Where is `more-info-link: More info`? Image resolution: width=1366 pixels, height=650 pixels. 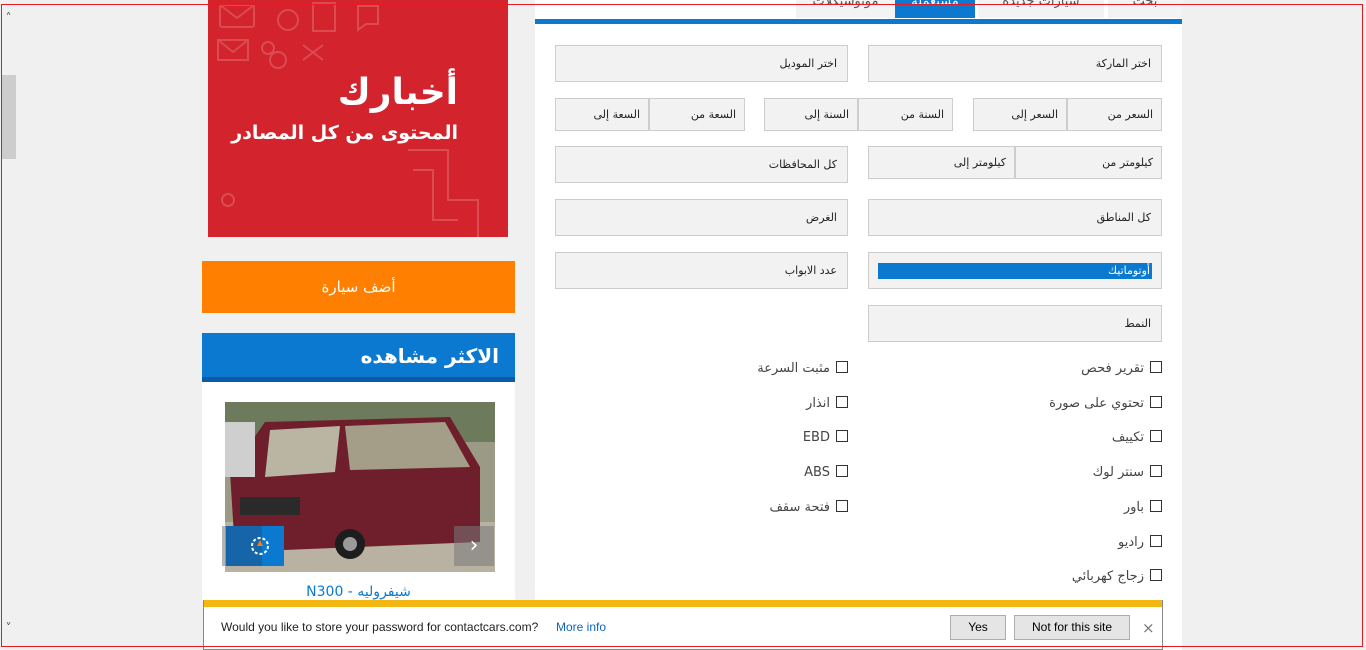 more-info-link: More info is located at coordinates (581, 627).